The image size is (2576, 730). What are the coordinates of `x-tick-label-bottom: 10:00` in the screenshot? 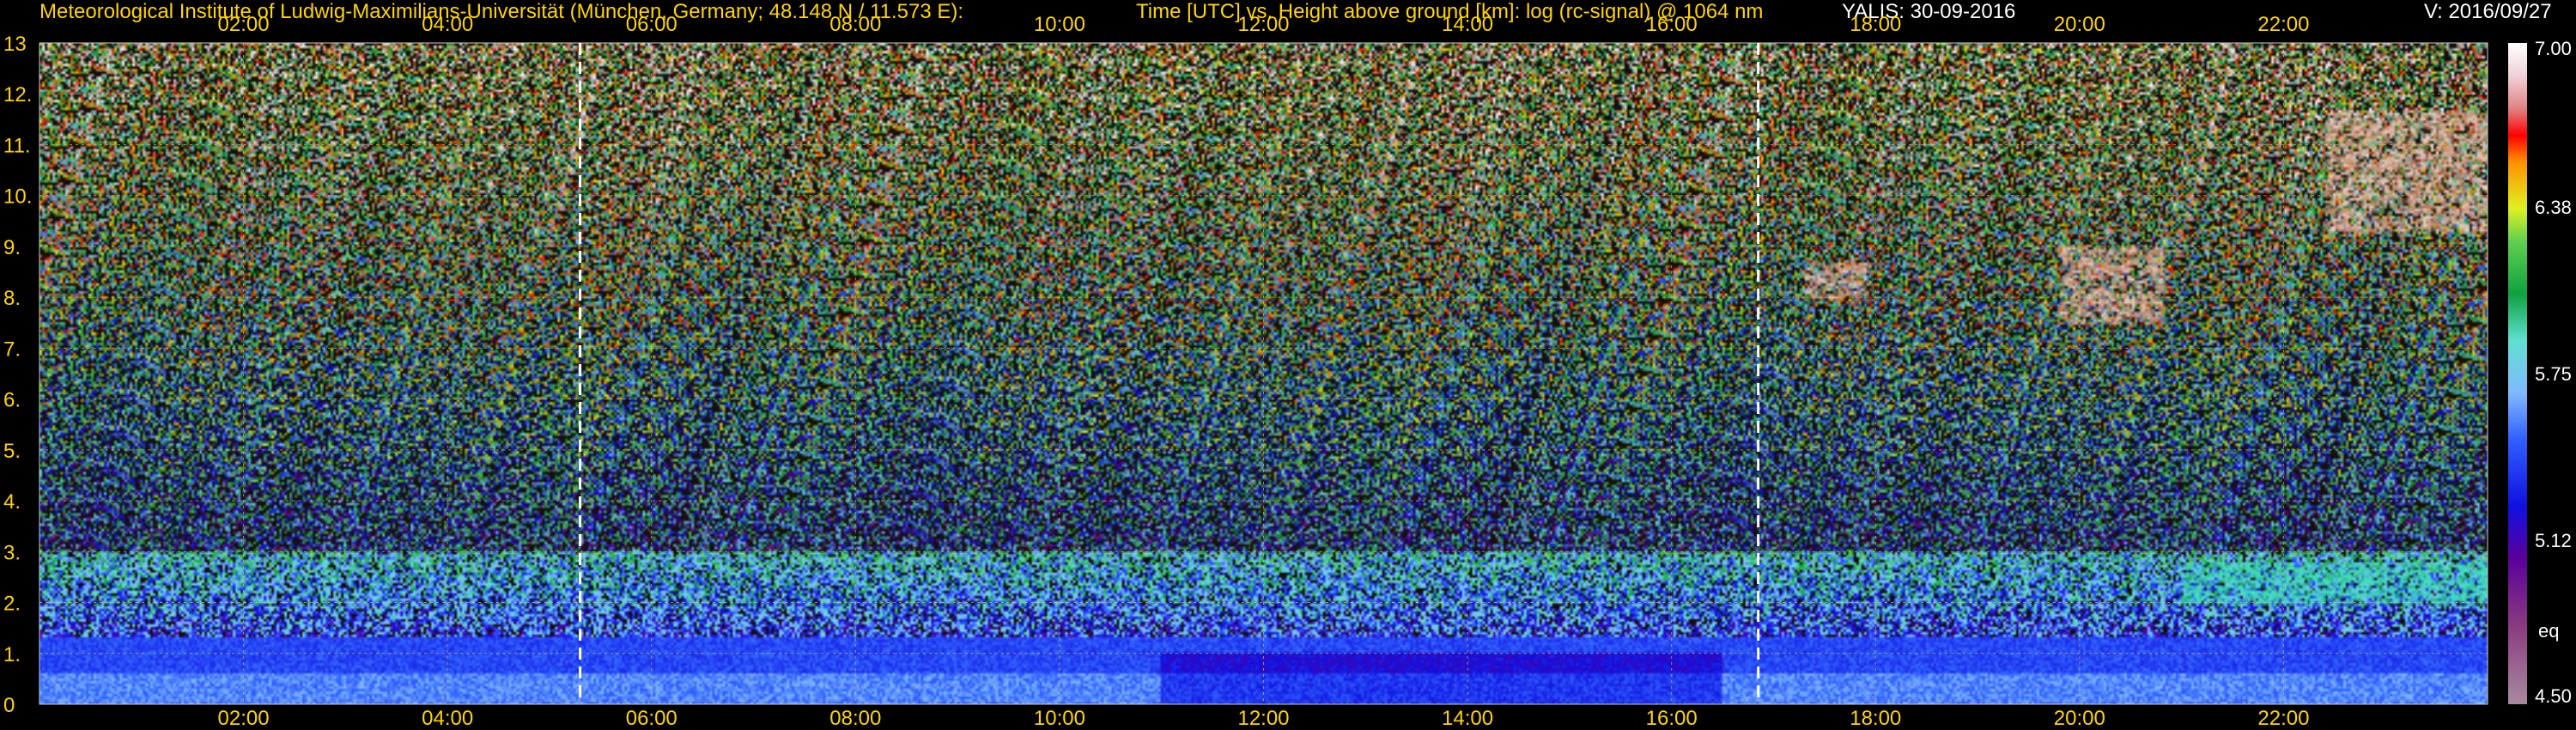 It's located at (1060, 718).